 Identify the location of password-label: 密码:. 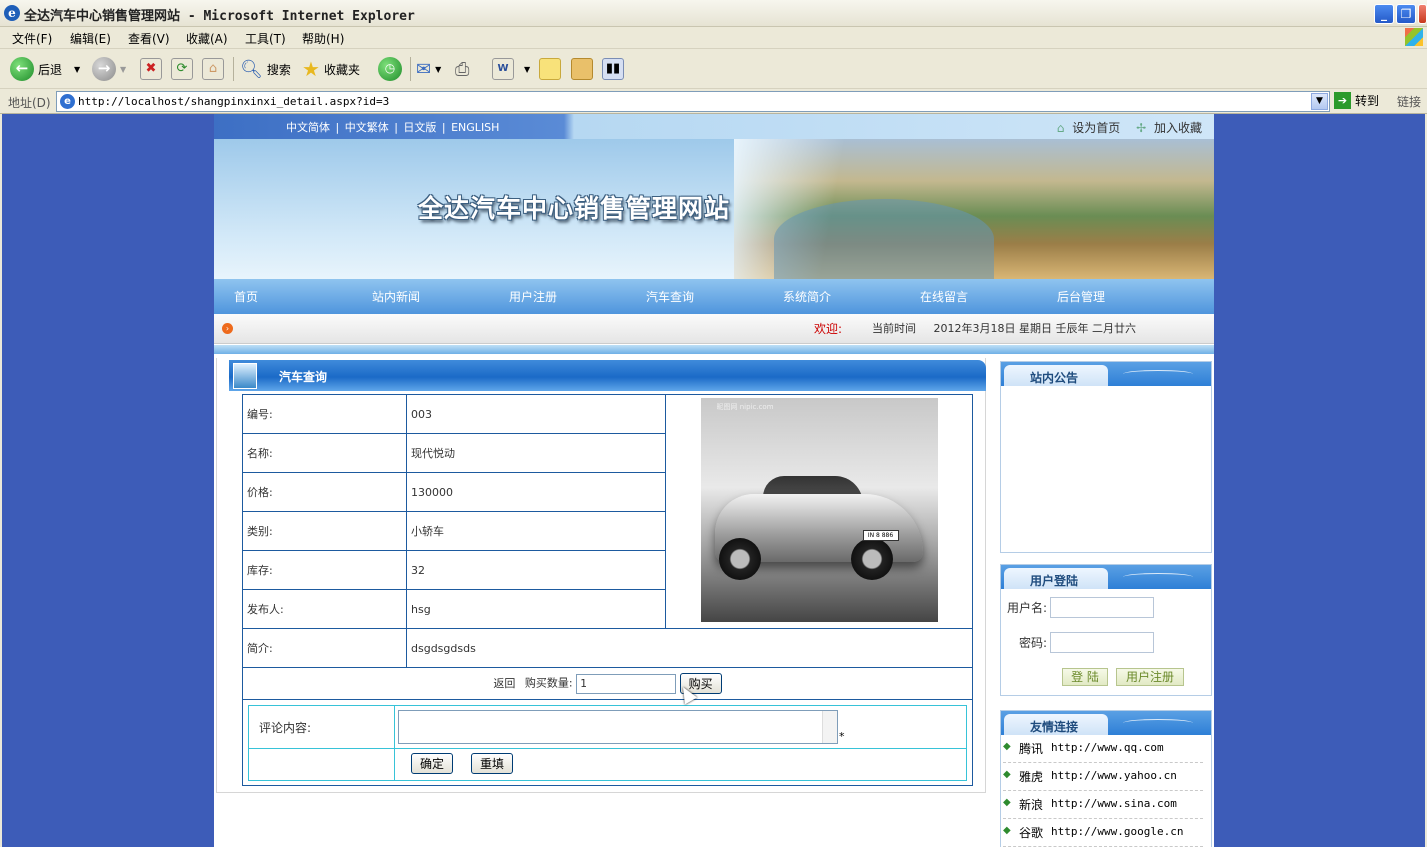
(1033, 643).